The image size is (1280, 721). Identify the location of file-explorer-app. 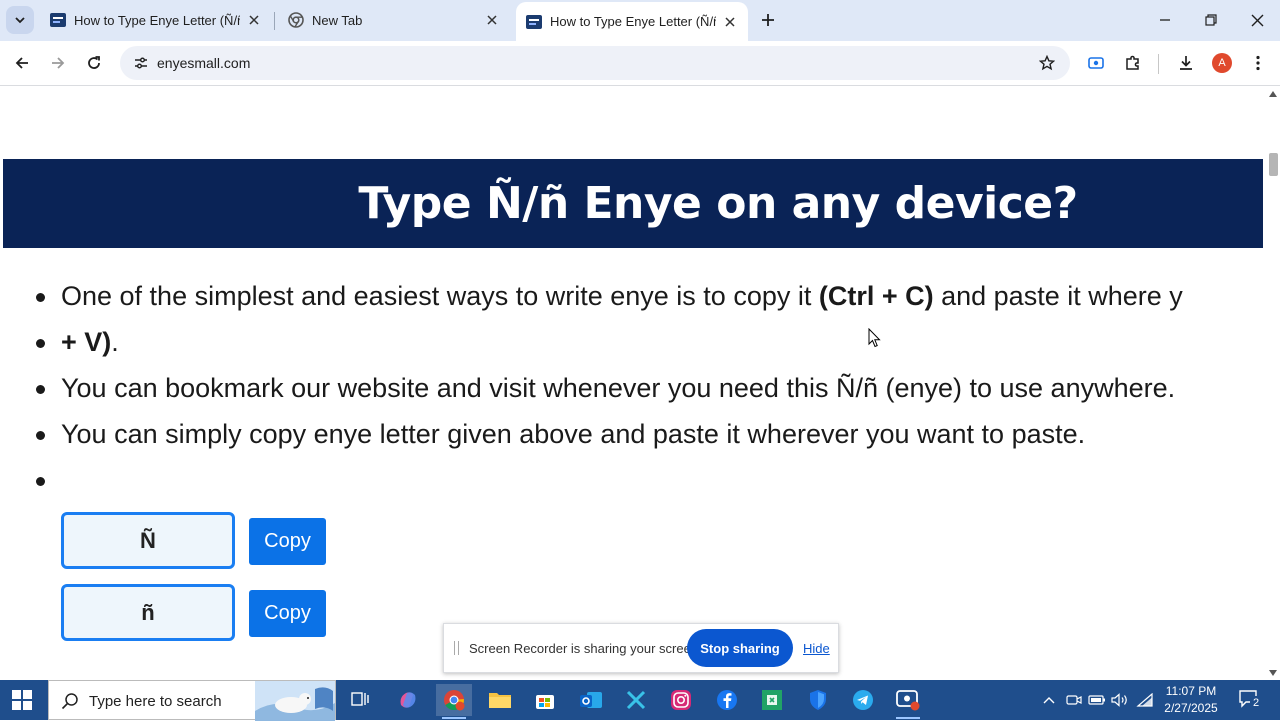
(500, 700).